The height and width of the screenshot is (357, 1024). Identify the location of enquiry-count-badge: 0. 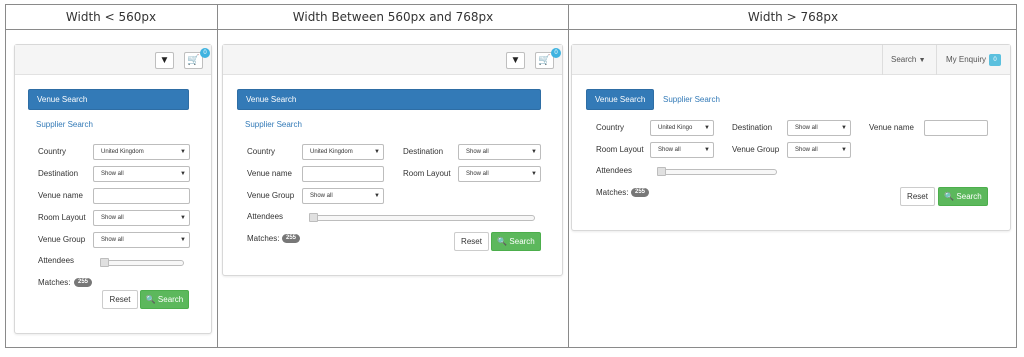
(995, 60).